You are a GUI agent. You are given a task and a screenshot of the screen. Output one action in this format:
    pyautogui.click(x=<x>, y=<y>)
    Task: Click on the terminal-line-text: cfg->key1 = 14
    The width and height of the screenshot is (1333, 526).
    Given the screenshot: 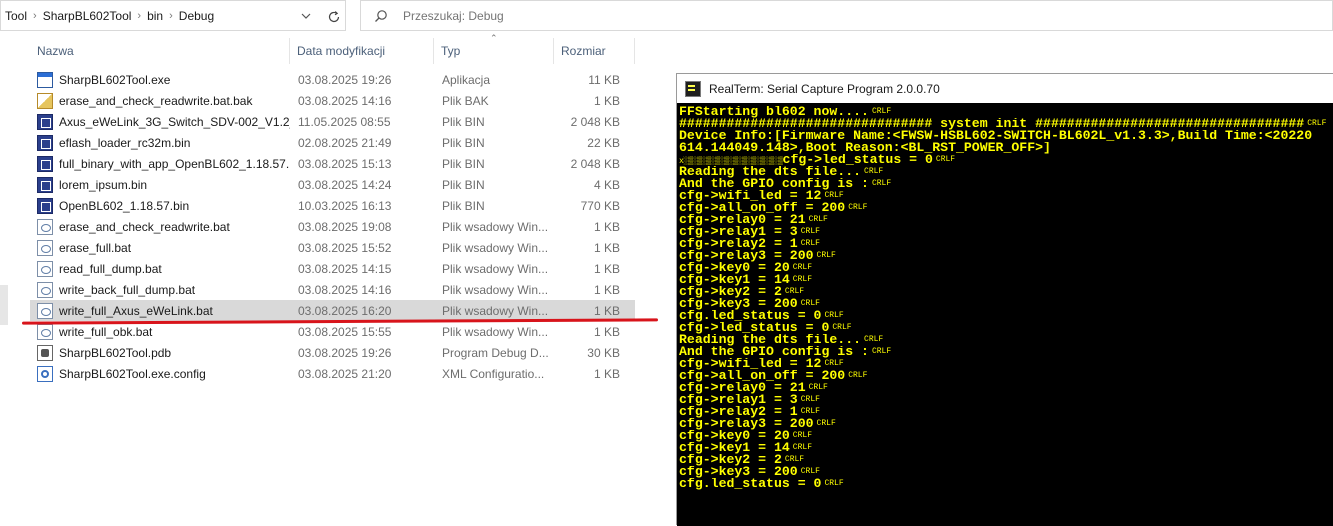 What is the action you would take?
    pyautogui.click(x=734, y=280)
    